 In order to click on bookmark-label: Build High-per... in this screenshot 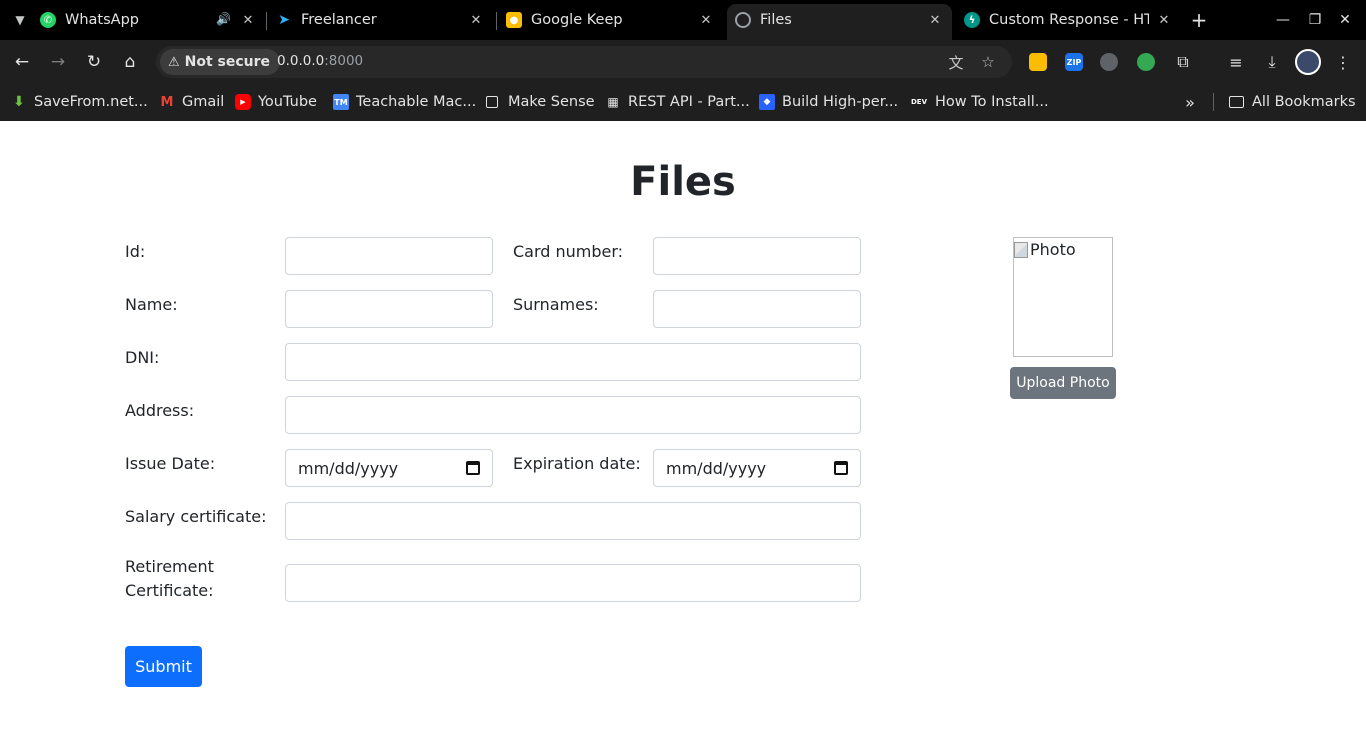, I will do `click(840, 102)`.